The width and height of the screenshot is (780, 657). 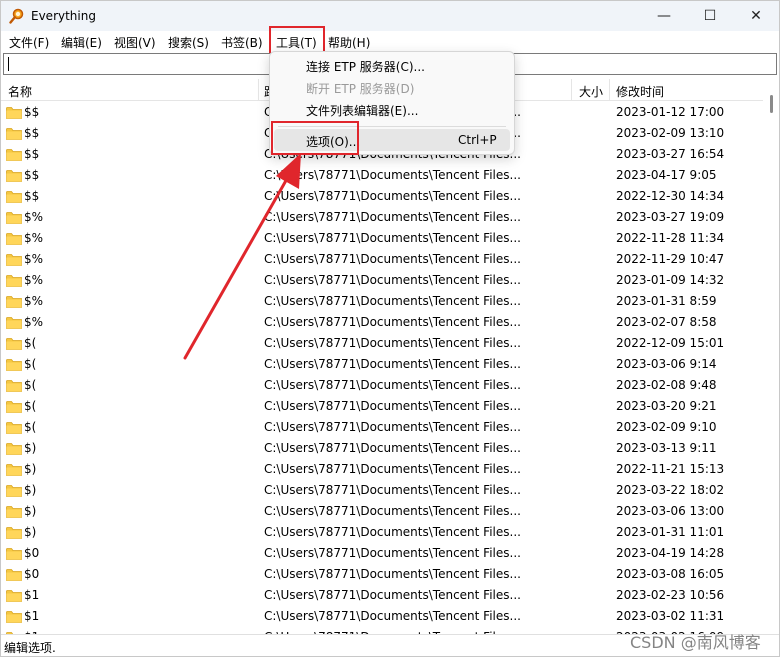 I want to click on file-modified: 2022-11-28 11:34, so click(x=670, y=238).